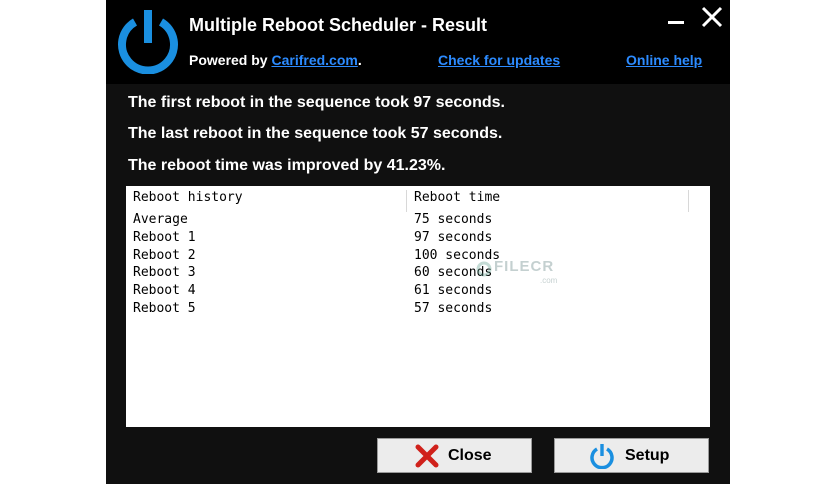  I want to click on row-value: 75 seconds, so click(453, 219).